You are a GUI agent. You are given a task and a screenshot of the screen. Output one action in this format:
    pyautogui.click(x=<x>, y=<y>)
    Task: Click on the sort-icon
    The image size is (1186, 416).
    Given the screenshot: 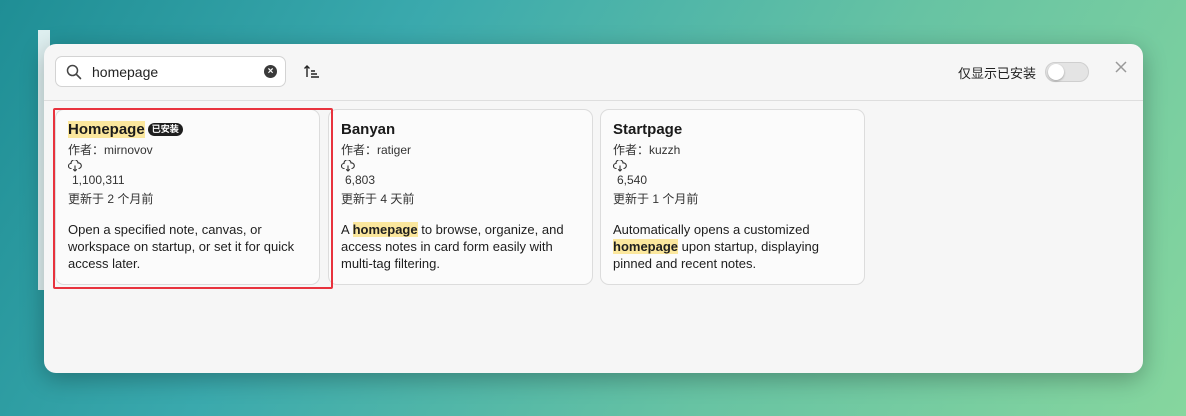 What is the action you would take?
    pyautogui.click(x=312, y=72)
    